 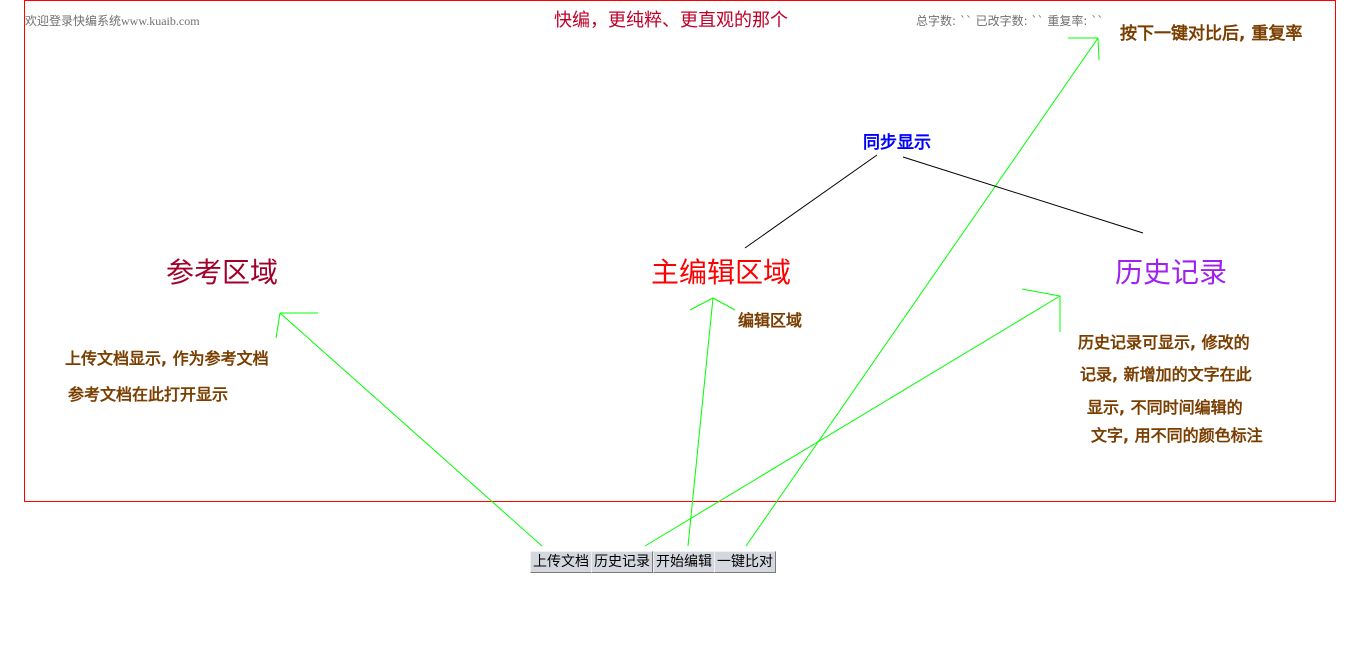 What do you see at coordinates (1023, 195) in the screenshot?
I see `sync-line-history` at bounding box center [1023, 195].